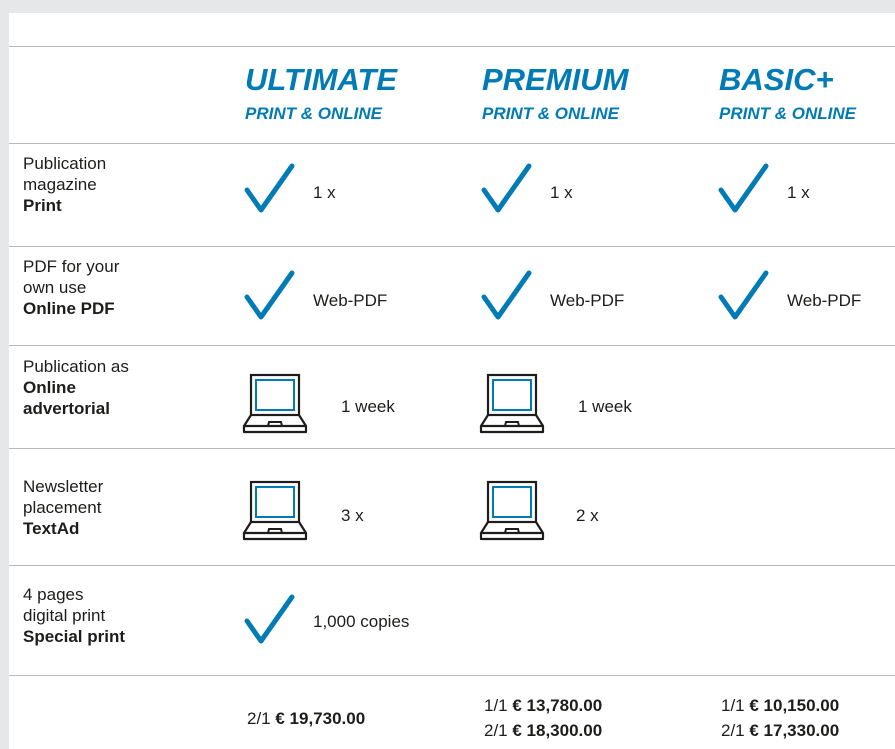 This screenshot has width=895, height=749. I want to click on plan-subtitle-ultimate: PRINT & ONLINE, so click(313, 113).